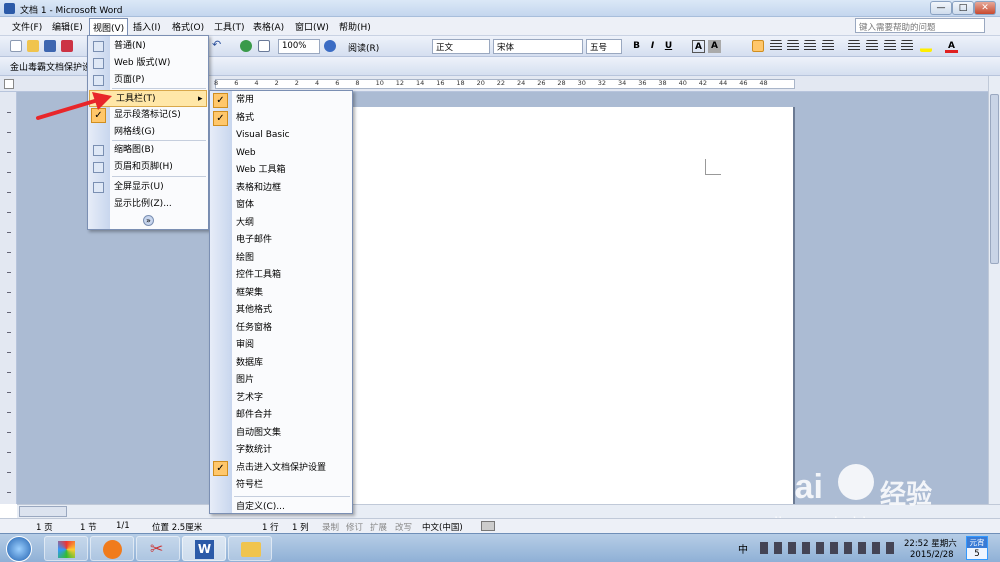 This screenshot has width=1000, height=562. Describe the element at coordinates (461, 46) in the screenshot. I see `style-select: 正文` at that location.